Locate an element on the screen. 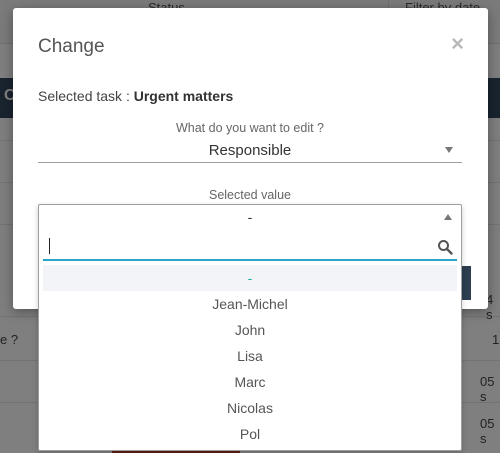  value-select-current: - is located at coordinates (250, 217).